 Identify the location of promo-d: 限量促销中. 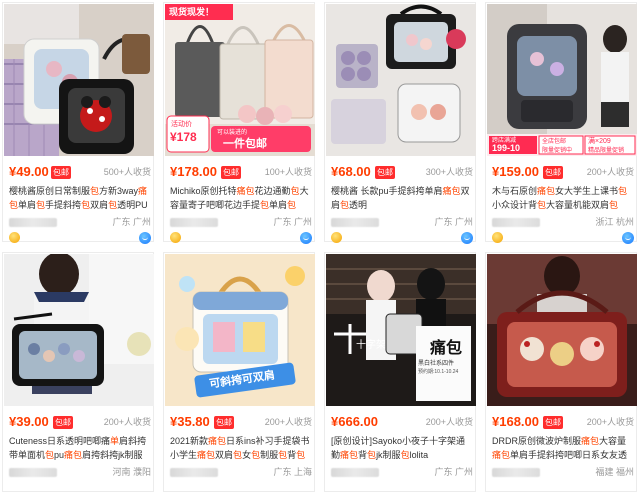
(557, 151).